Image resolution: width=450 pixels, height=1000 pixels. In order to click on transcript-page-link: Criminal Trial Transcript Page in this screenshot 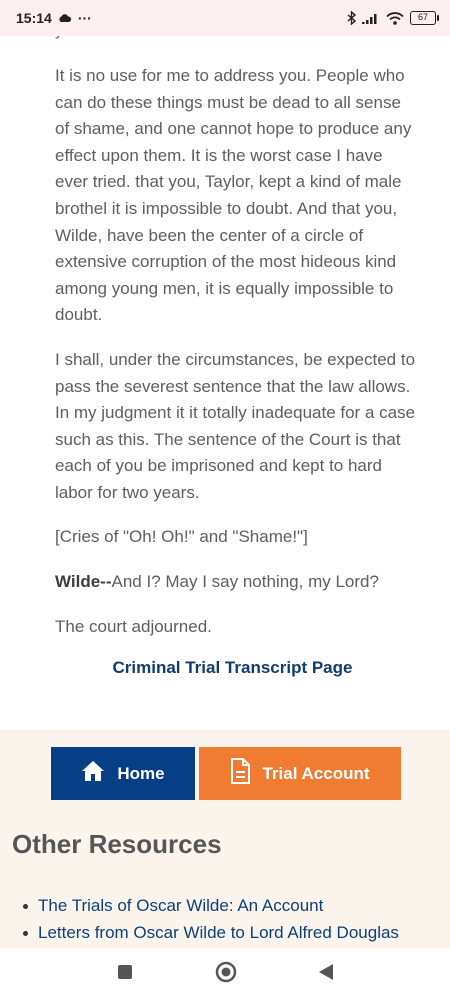, I will do `click(225, 668)`.